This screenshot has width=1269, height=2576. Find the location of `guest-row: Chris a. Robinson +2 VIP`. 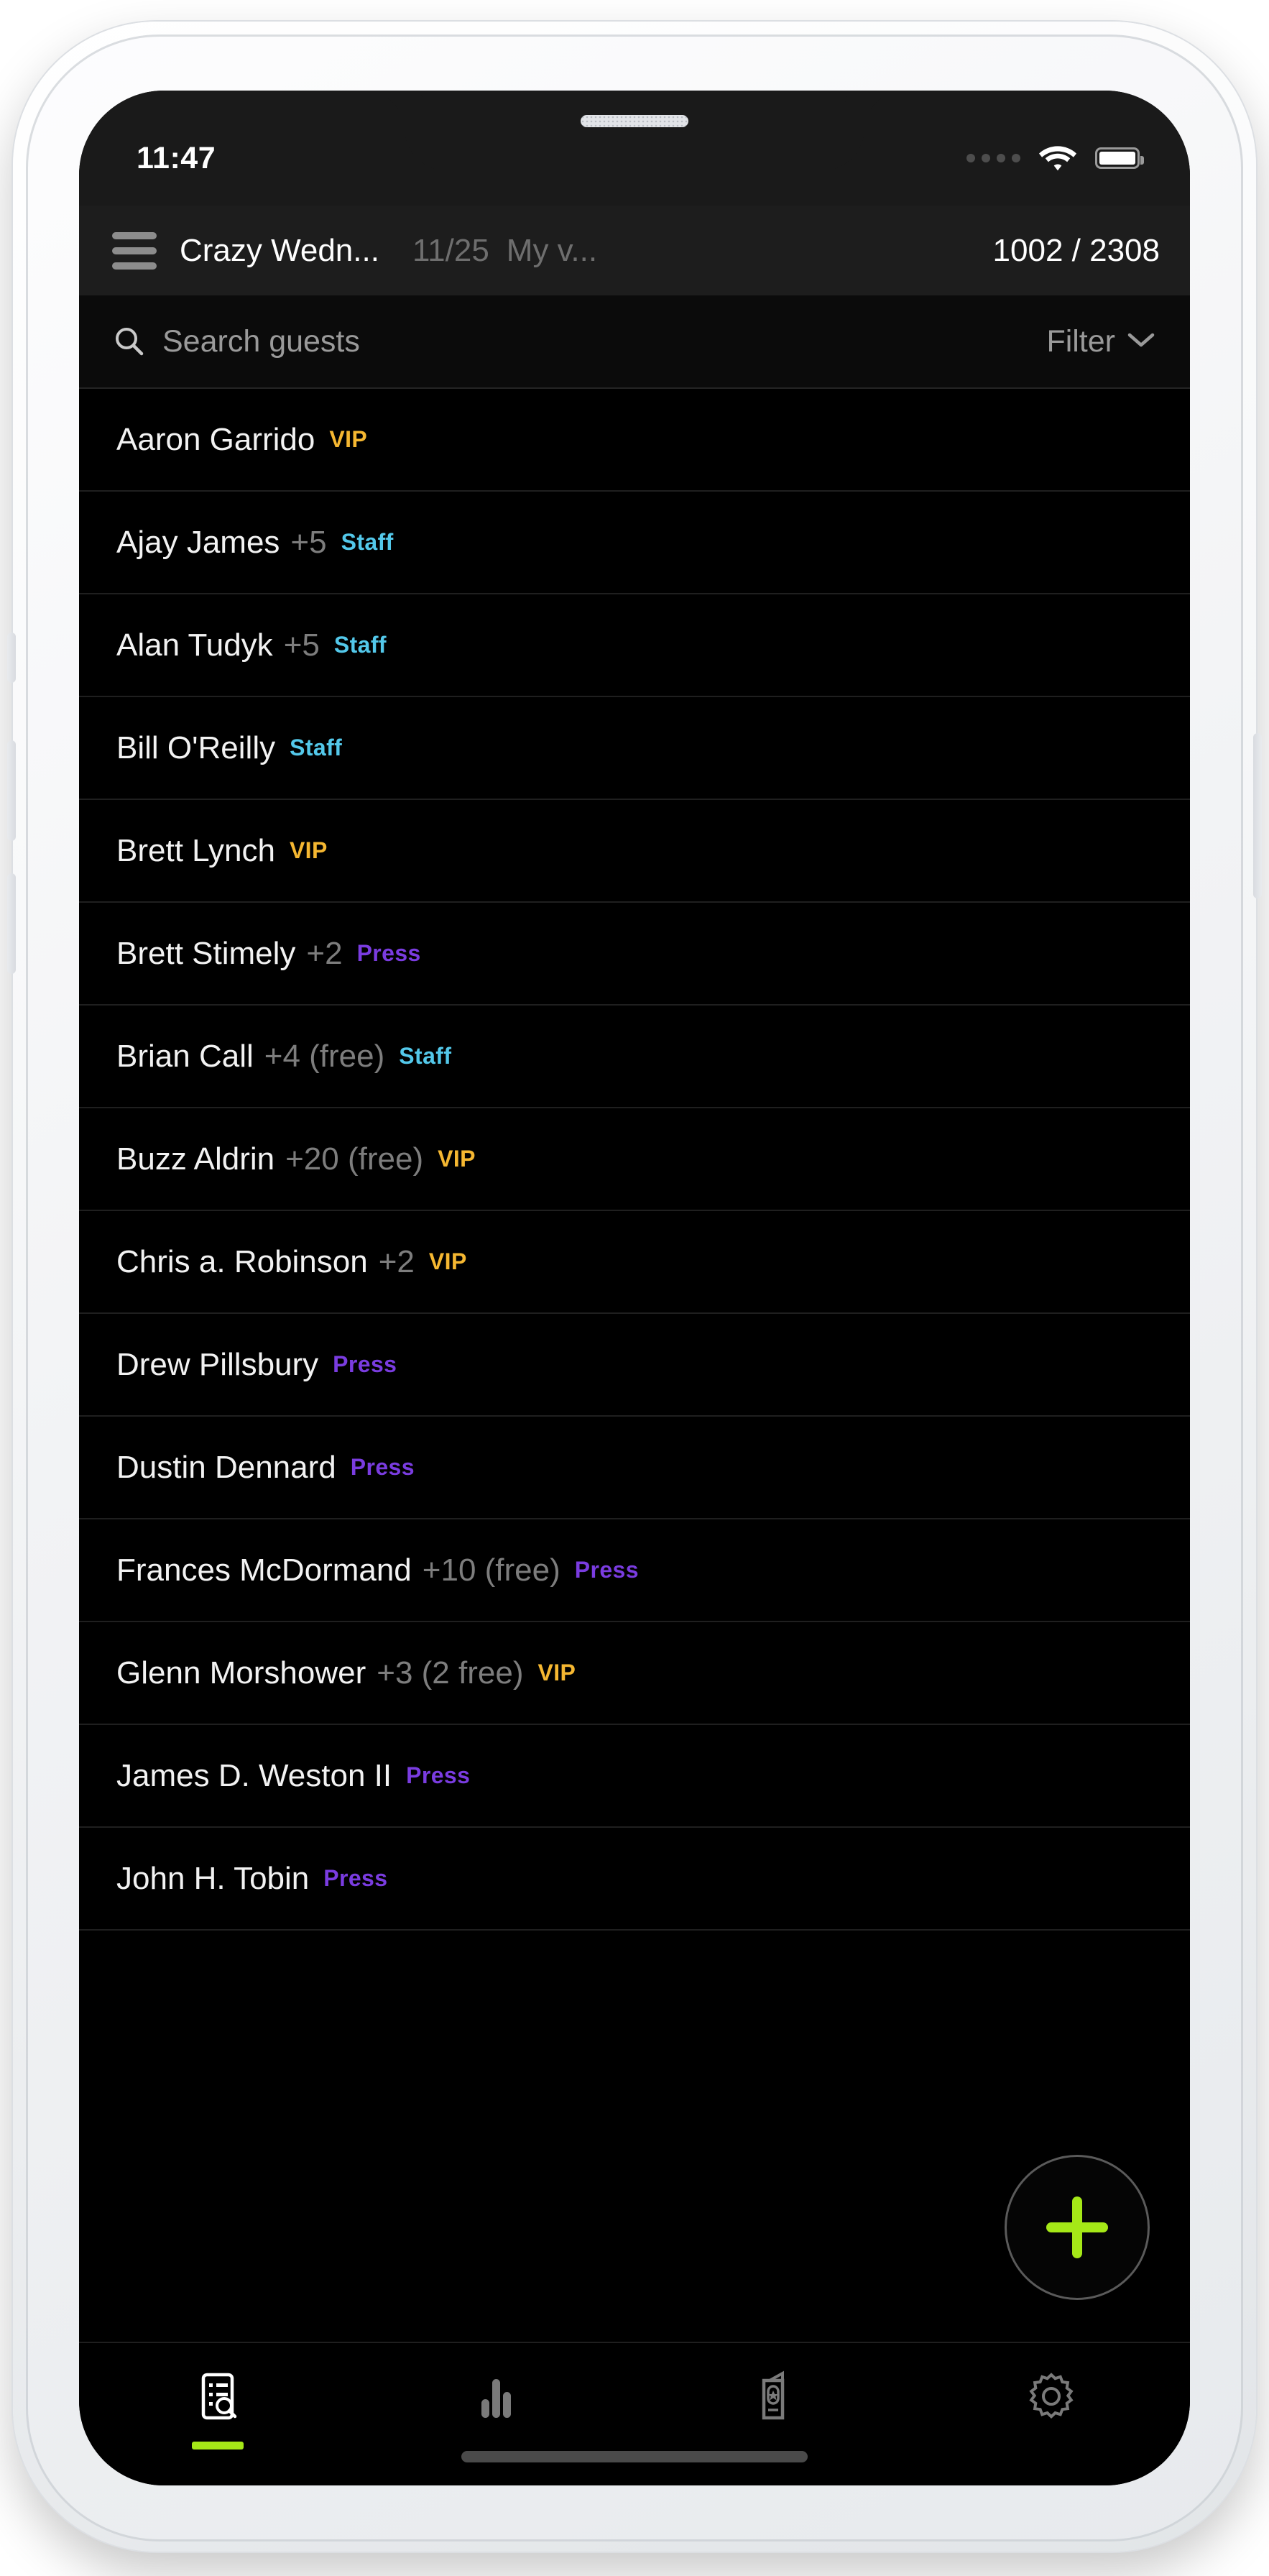

guest-row: Chris a. Robinson +2 VIP is located at coordinates (634, 1262).